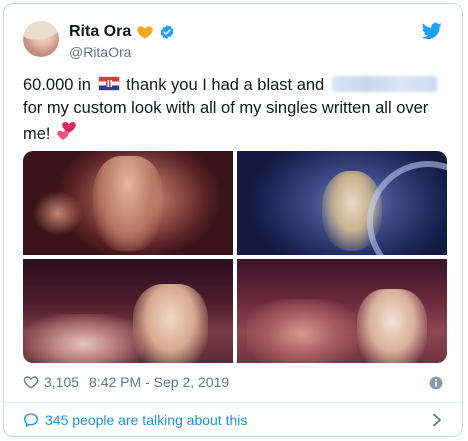 The height and width of the screenshot is (441, 468). I want to click on talking-about-row: 345 people are talking about this, so click(135, 420).